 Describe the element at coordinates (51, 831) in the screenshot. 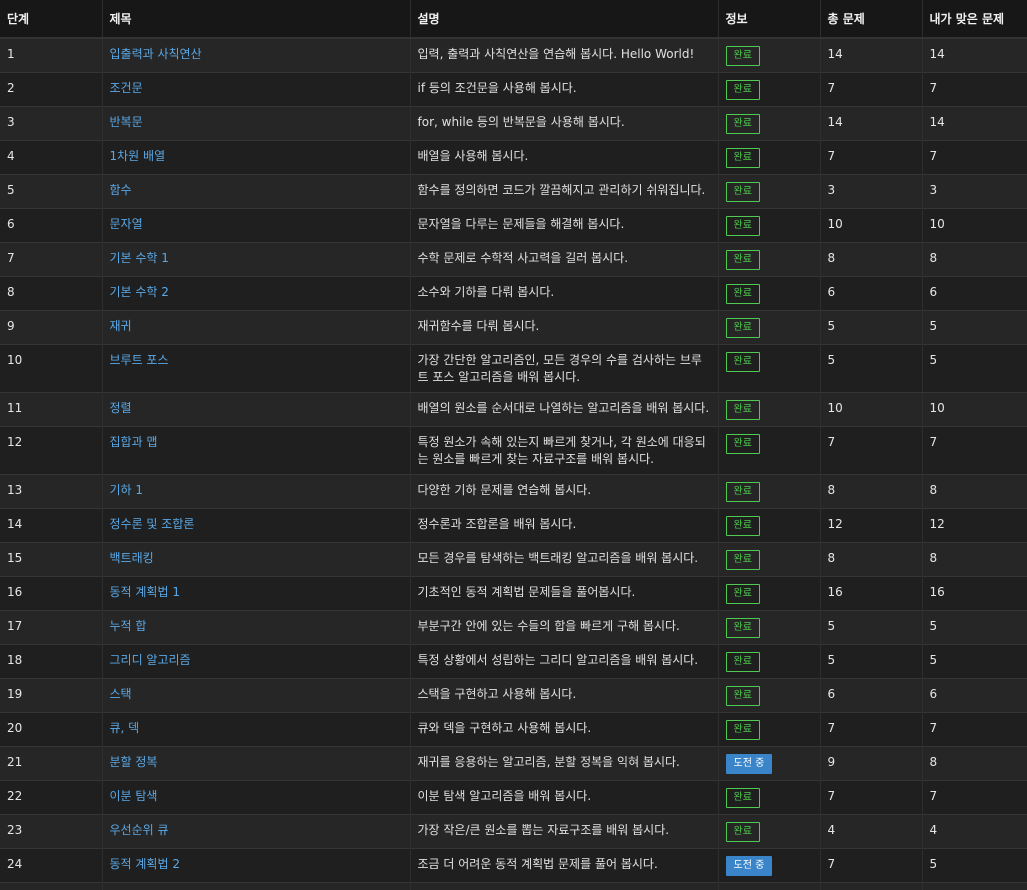

I see `step-number: 23` at that location.